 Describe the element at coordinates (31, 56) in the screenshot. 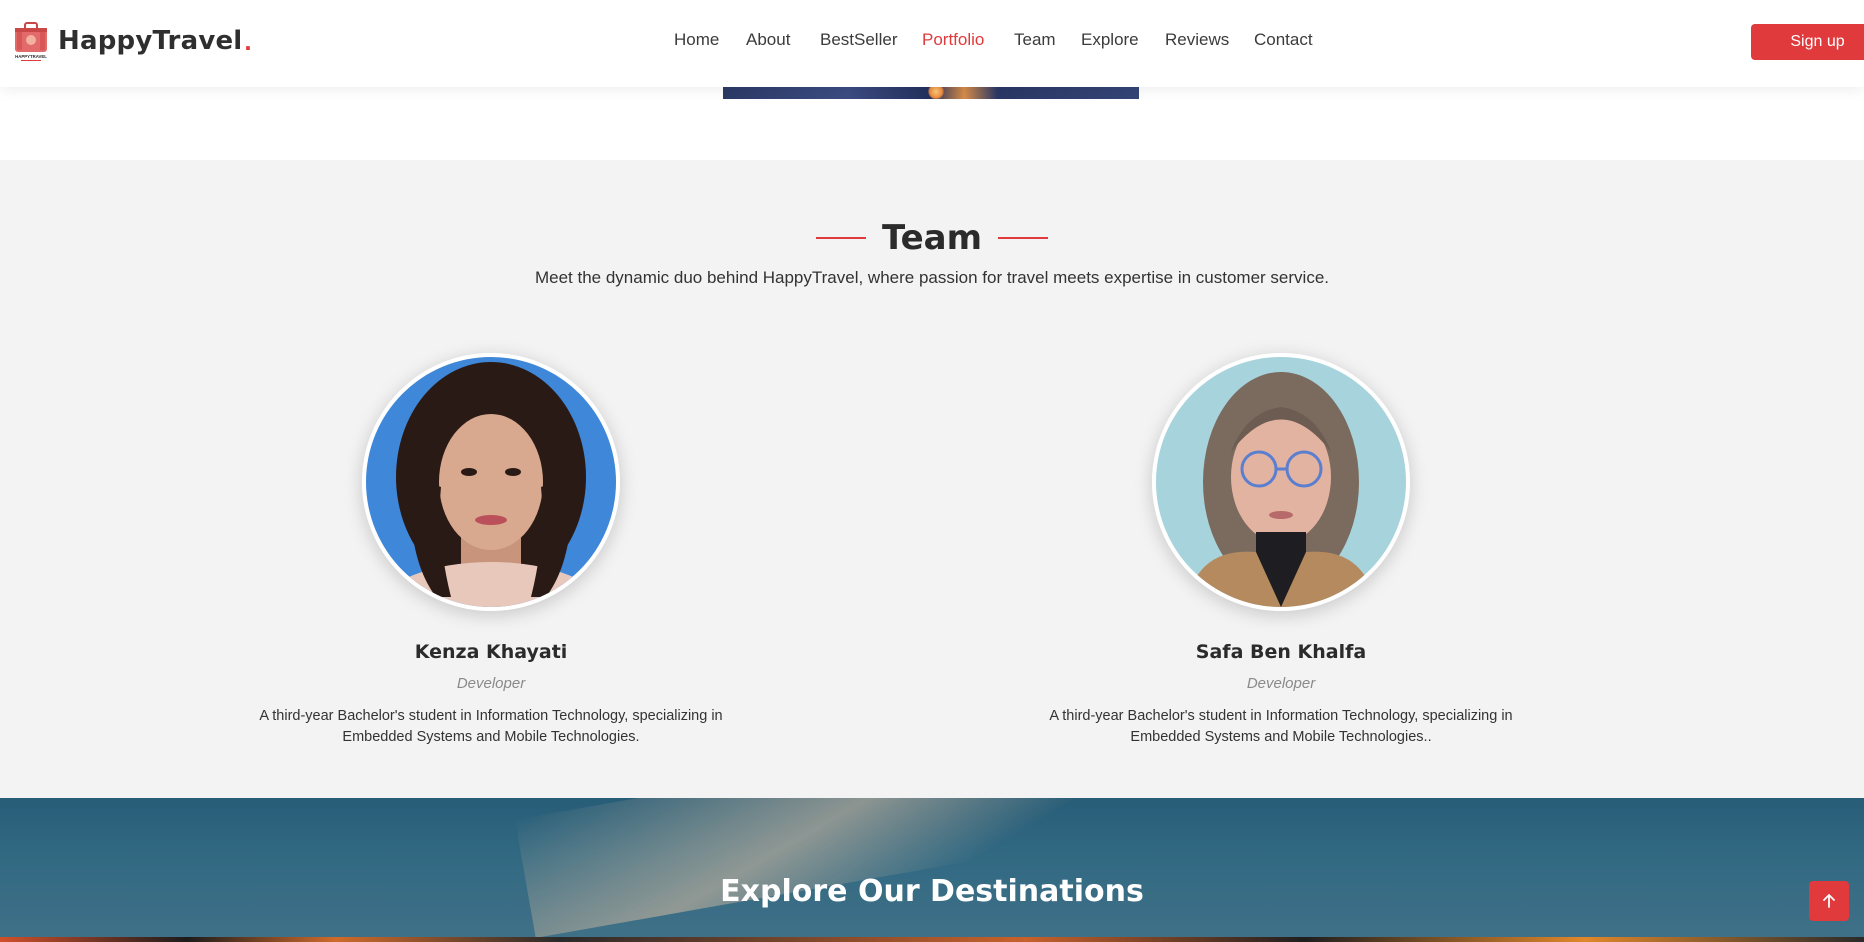

I see `svg-text: HAPPYTRAVEL` at that location.